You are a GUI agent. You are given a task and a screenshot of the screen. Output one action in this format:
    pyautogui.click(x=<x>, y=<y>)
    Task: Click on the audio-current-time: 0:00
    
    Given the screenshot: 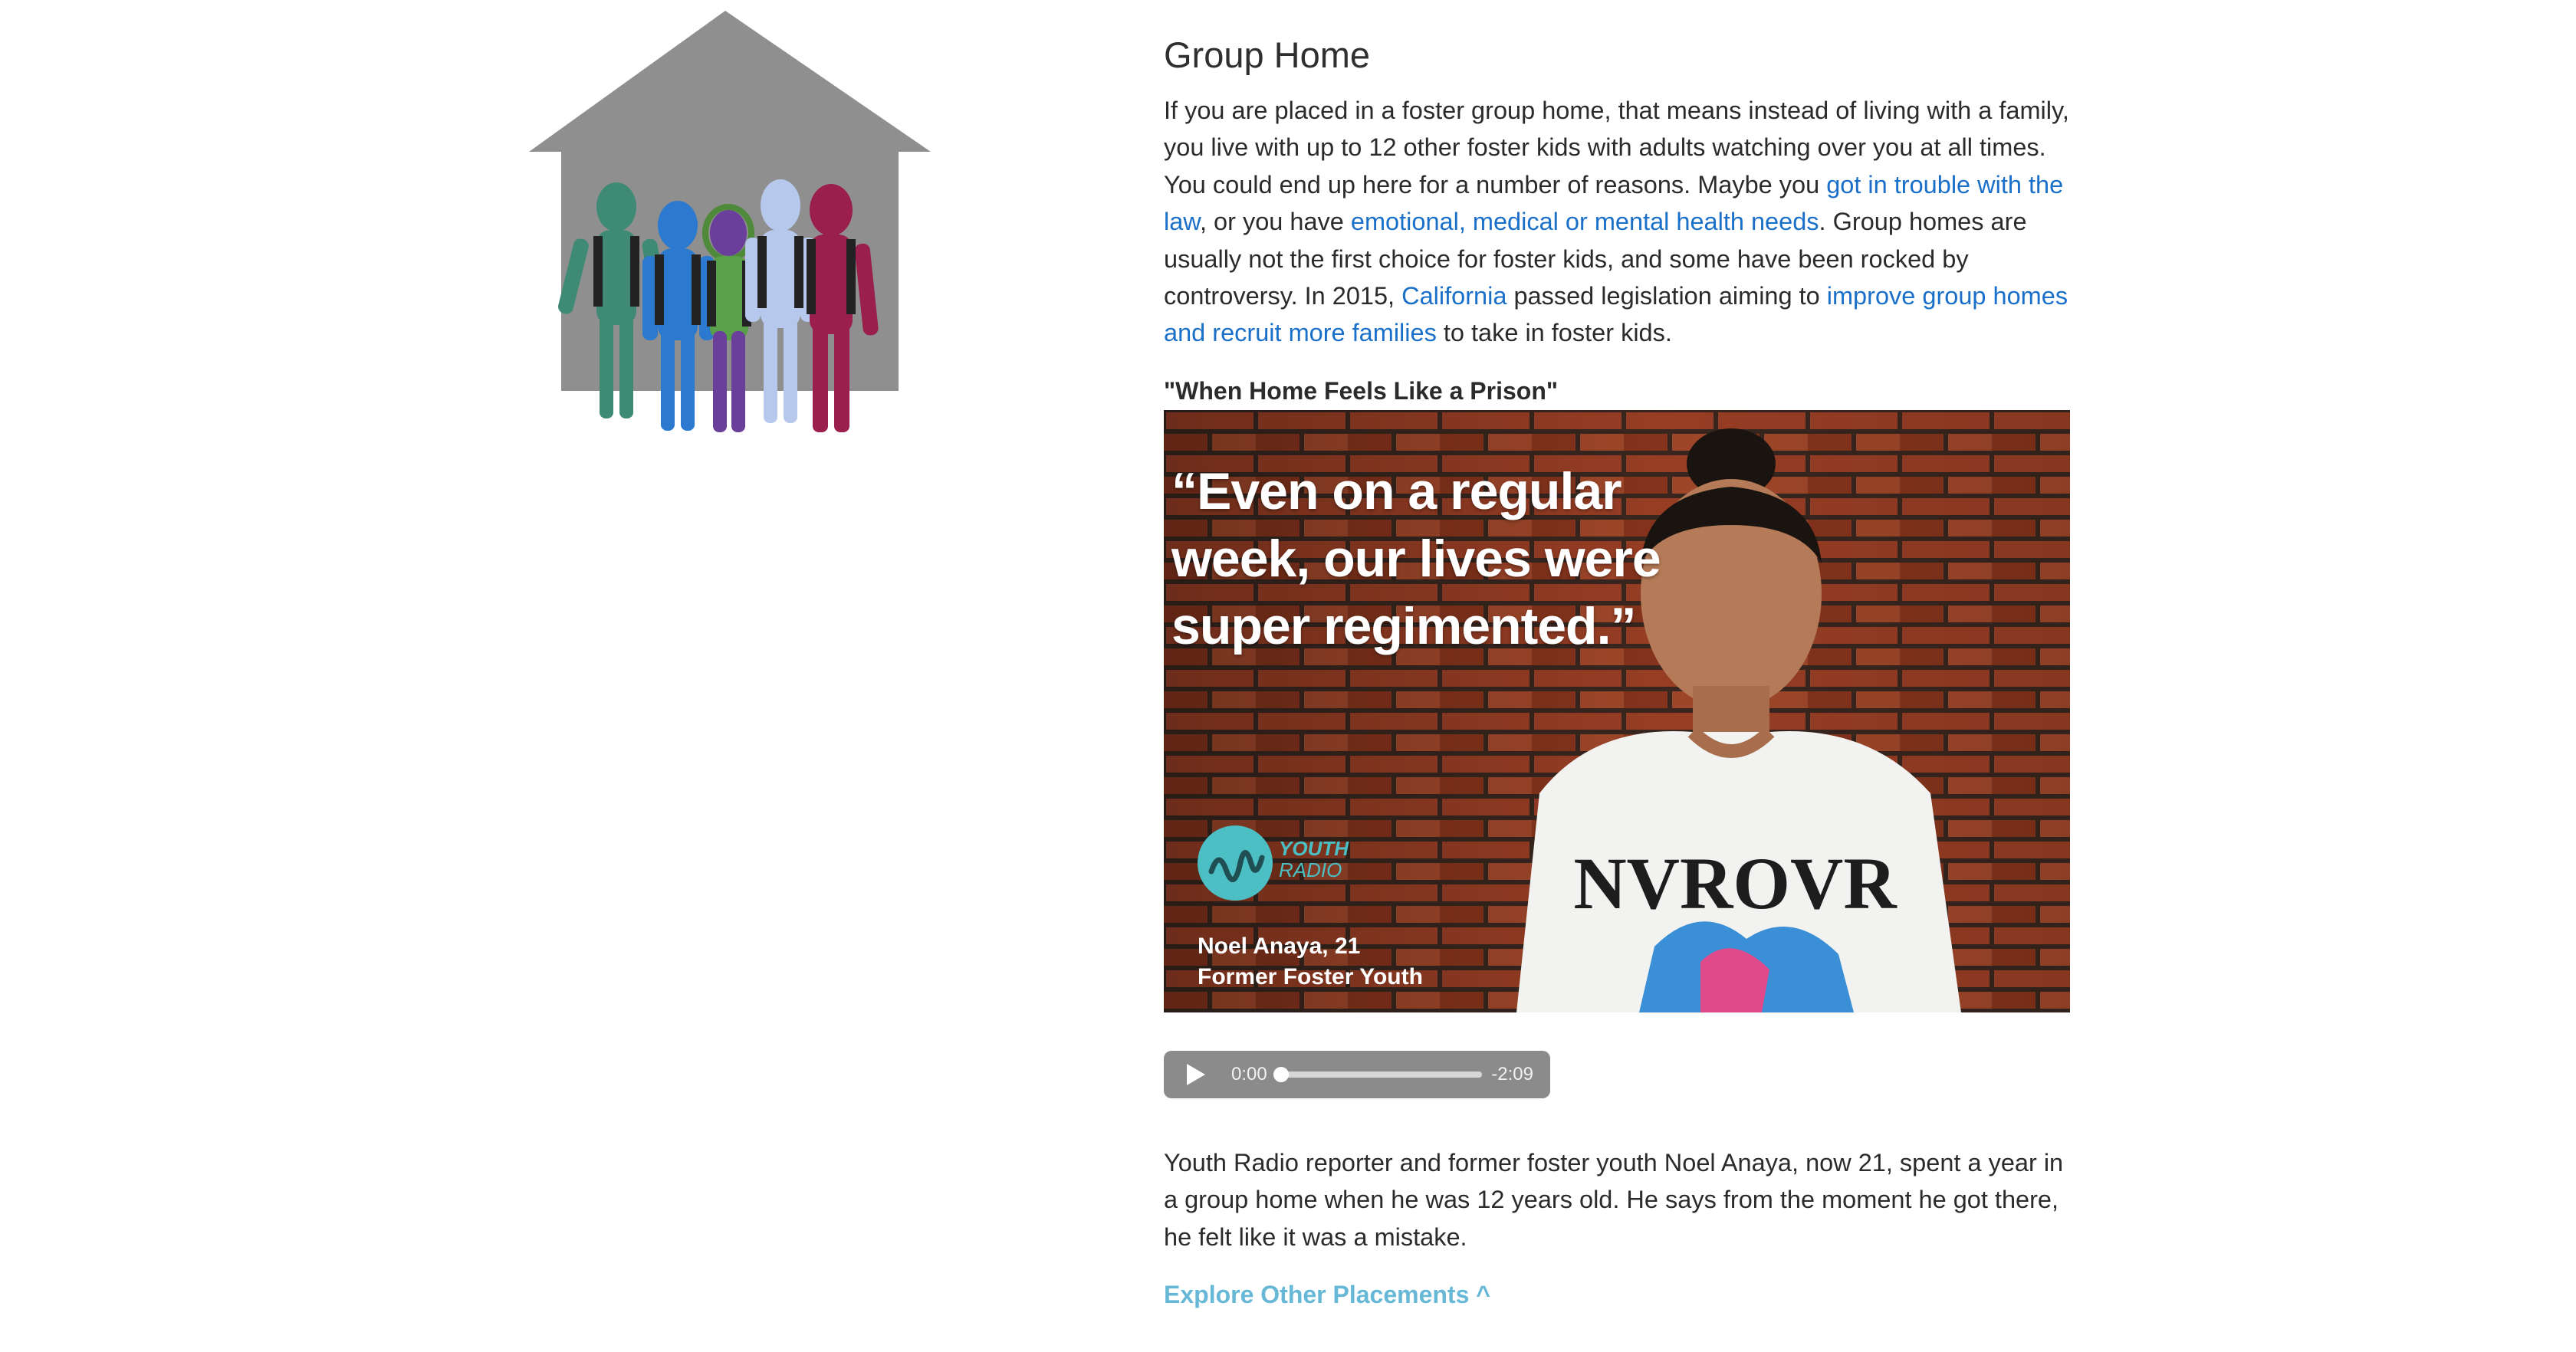 What is the action you would take?
    pyautogui.click(x=1249, y=1074)
    